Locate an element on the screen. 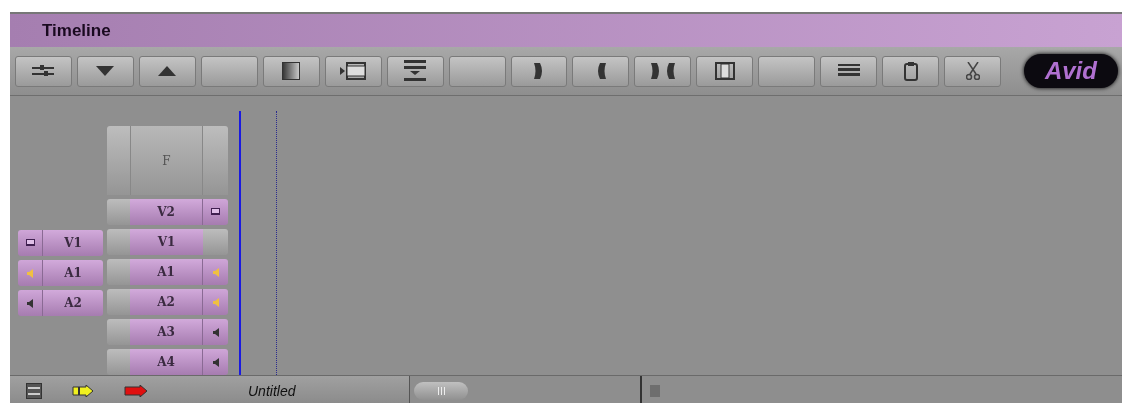  zoom-handle-icon is located at coordinates (655, 390).